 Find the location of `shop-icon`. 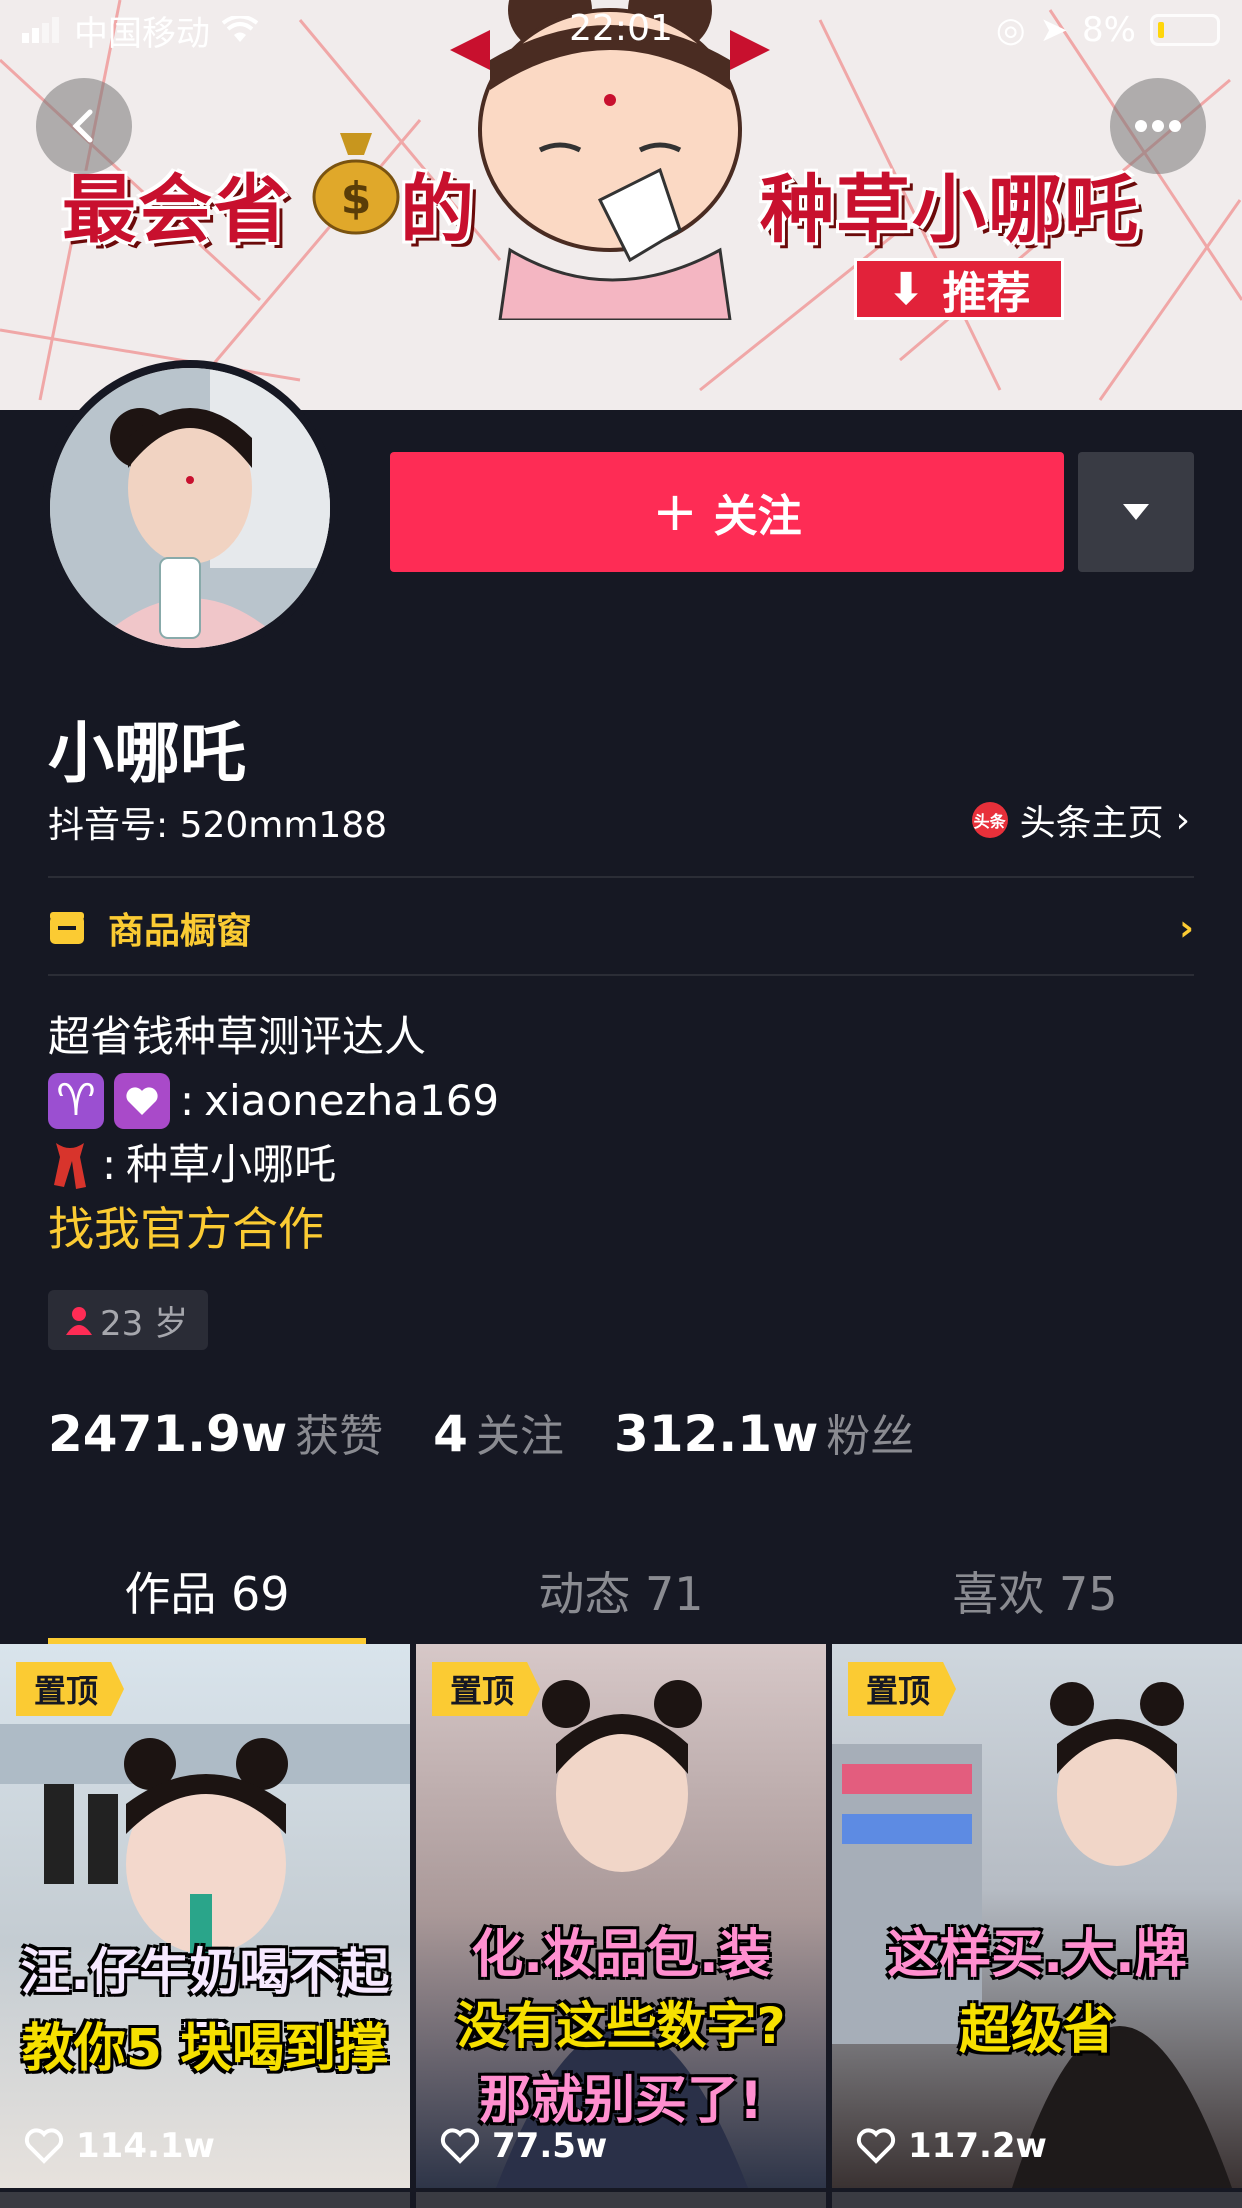

shop-icon is located at coordinates (67, 928).